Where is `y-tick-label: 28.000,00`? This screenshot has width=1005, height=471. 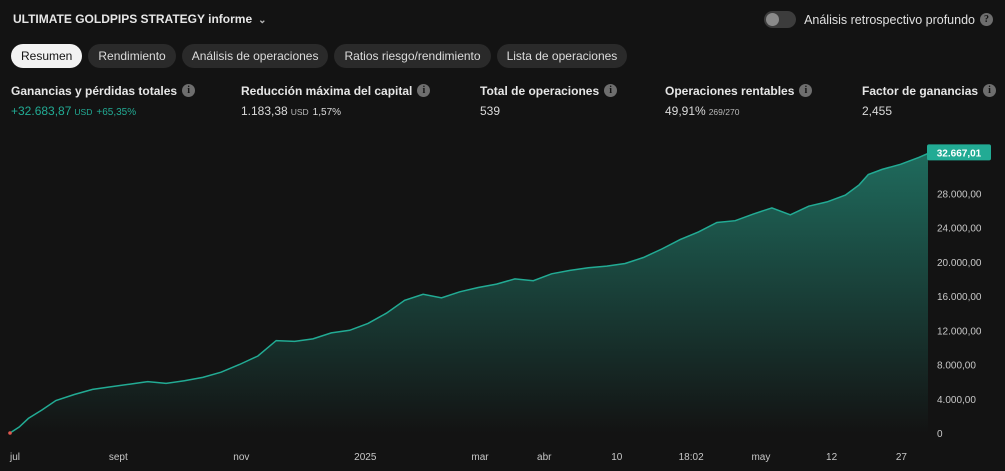
y-tick-label: 28.000,00 is located at coordinates (959, 194).